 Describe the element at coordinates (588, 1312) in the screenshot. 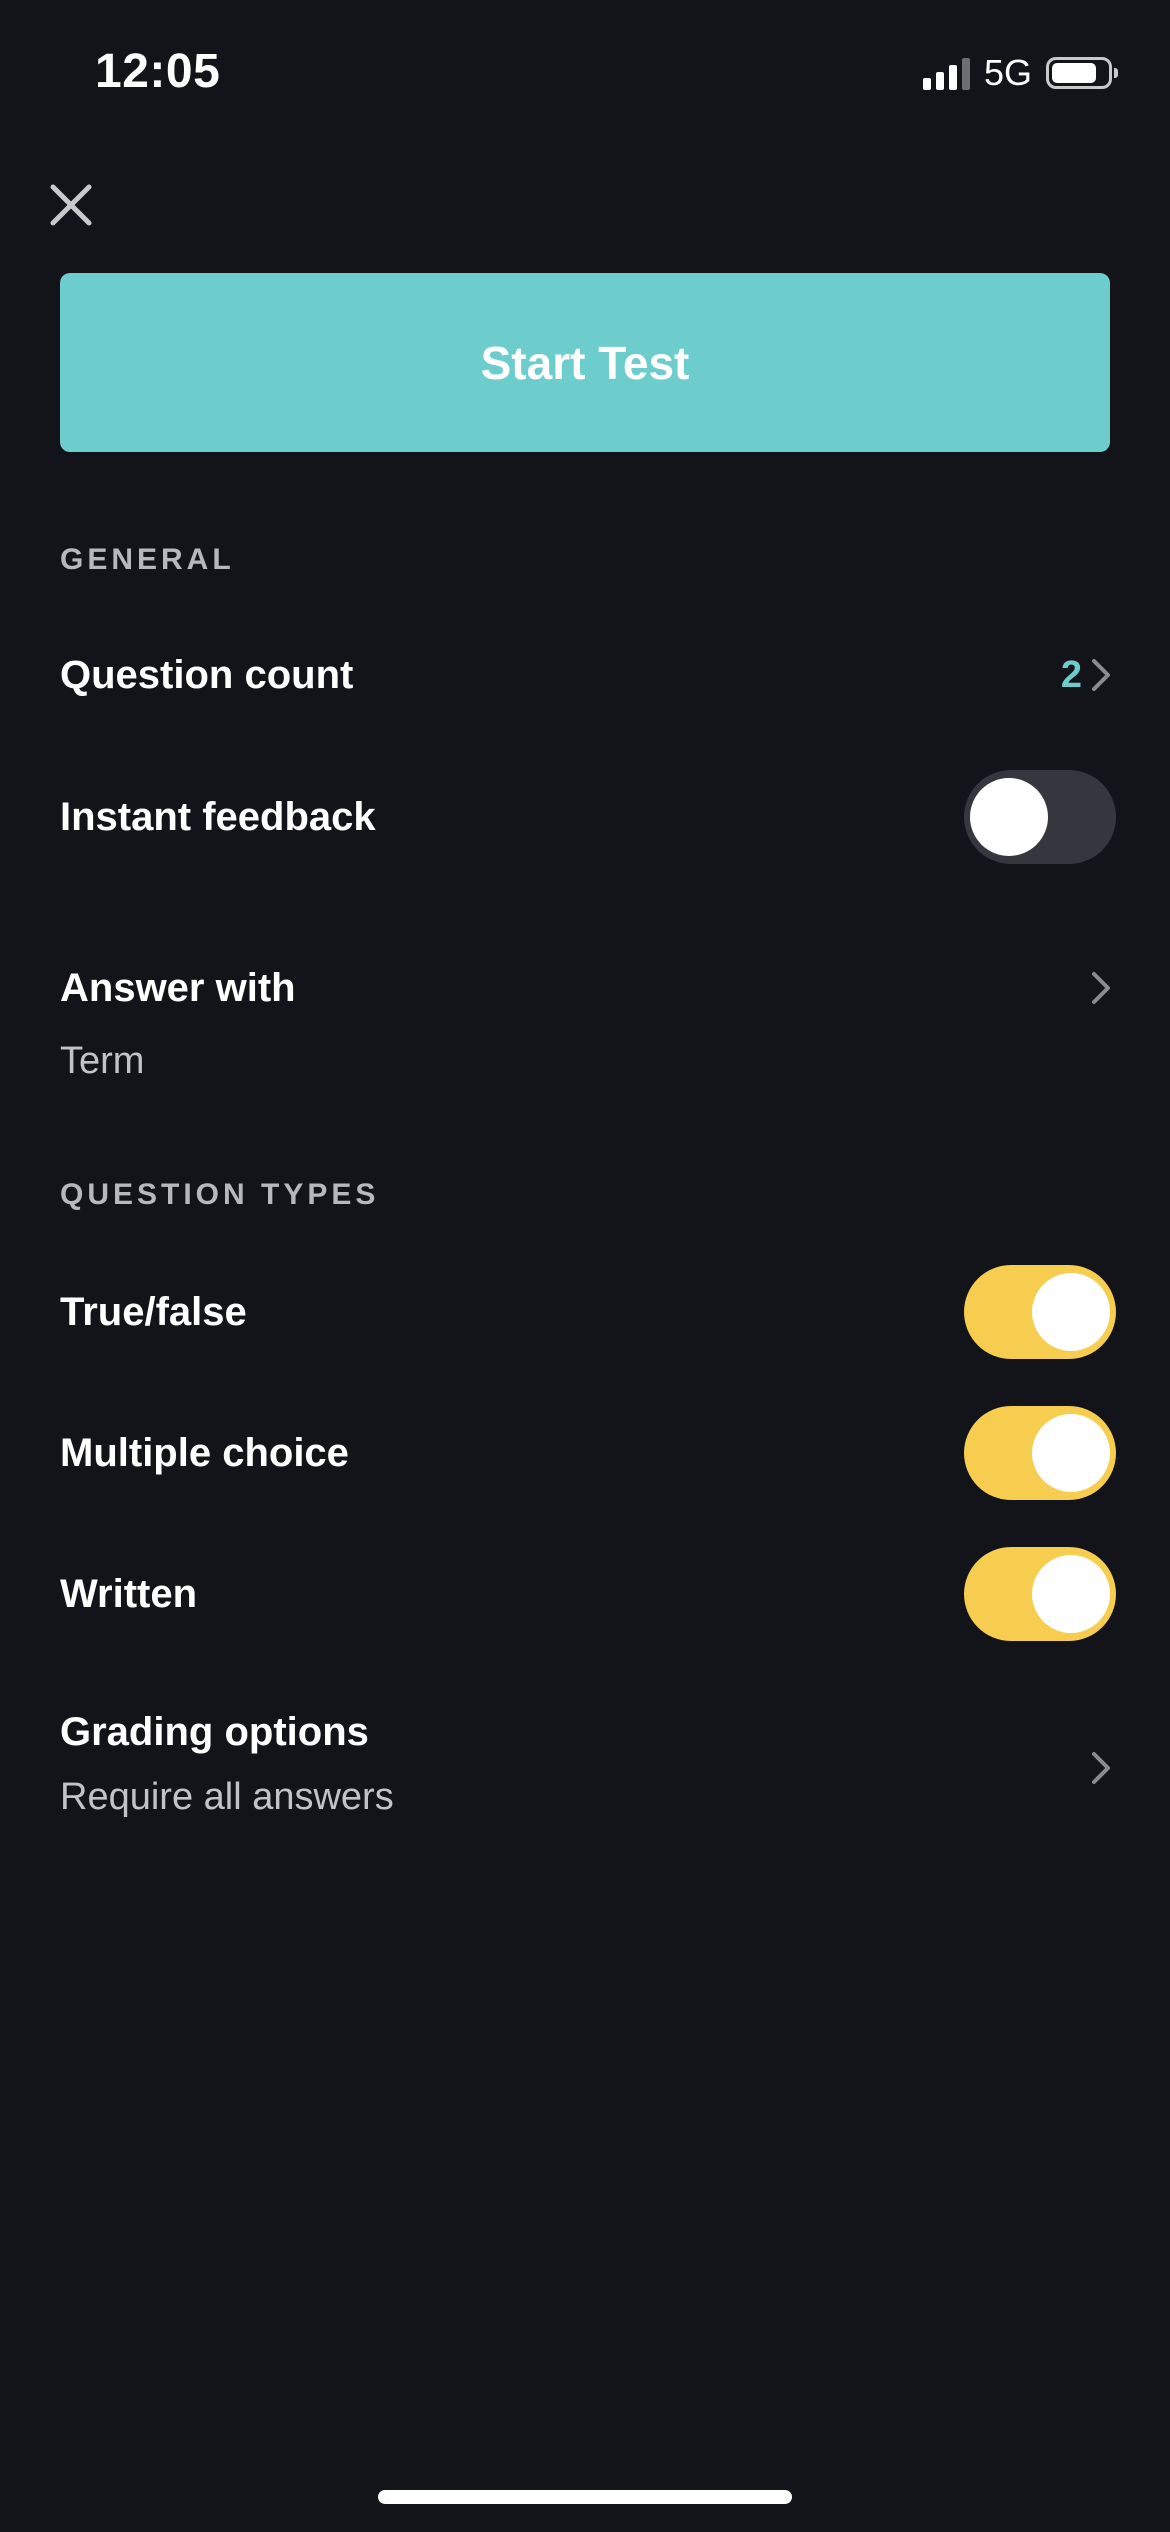

I see `question-type-row-true-false: True/false` at that location.